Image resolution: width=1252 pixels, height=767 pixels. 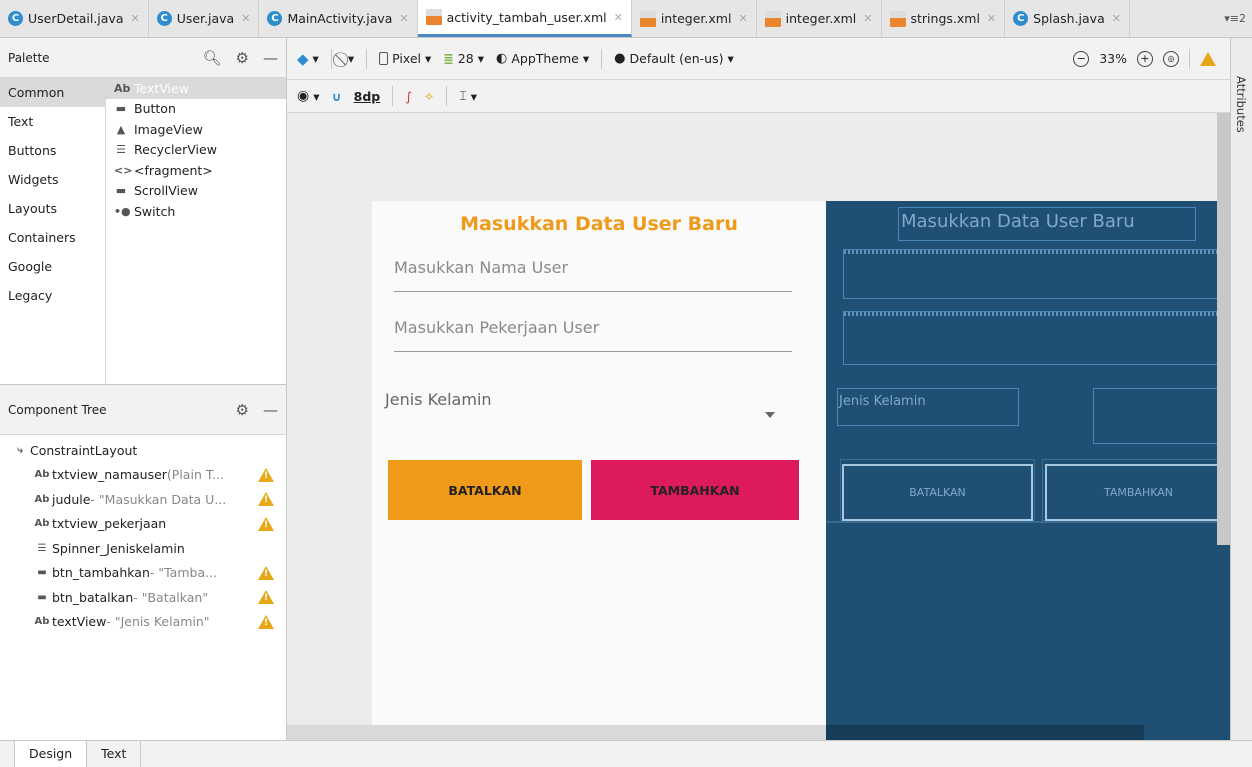 What do you see at coordinates (337, 96) in the screenshot?
I see `autoconnect-toggle: ∪` at bounding box center [337, 96].